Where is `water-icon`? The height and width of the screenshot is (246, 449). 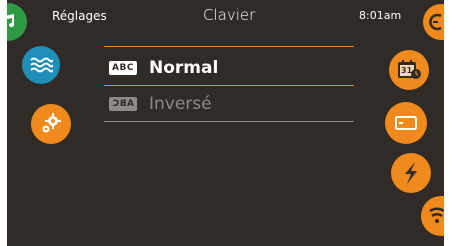 water-icon is located at coordinates (41, 65).